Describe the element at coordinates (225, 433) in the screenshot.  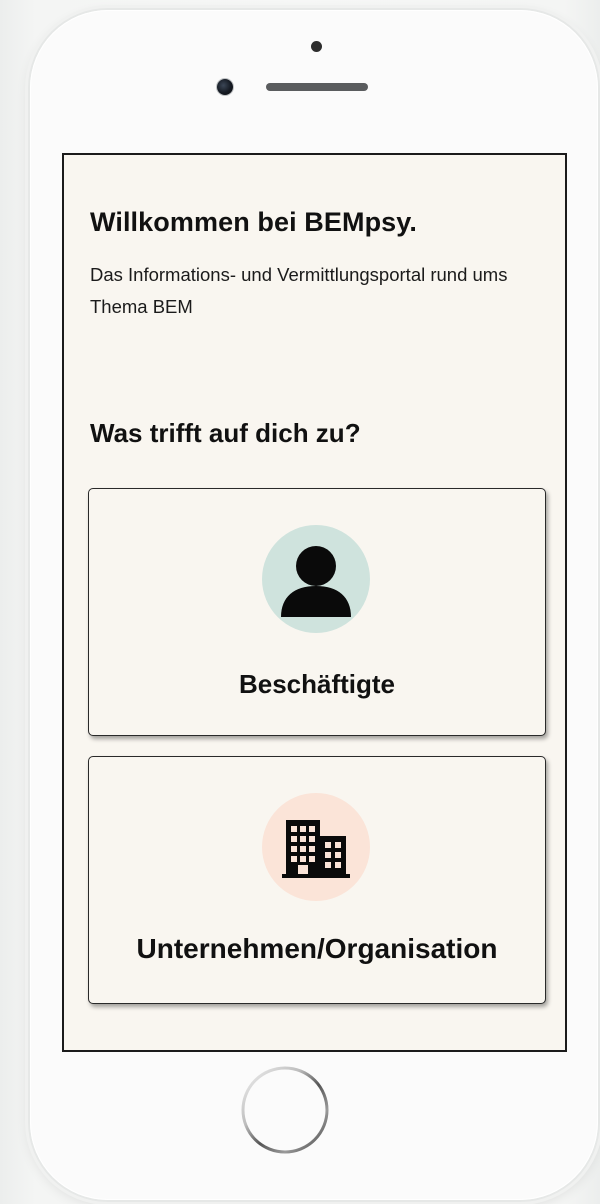
I see `question-heading: Was trifft auf dich zu?` at that location.